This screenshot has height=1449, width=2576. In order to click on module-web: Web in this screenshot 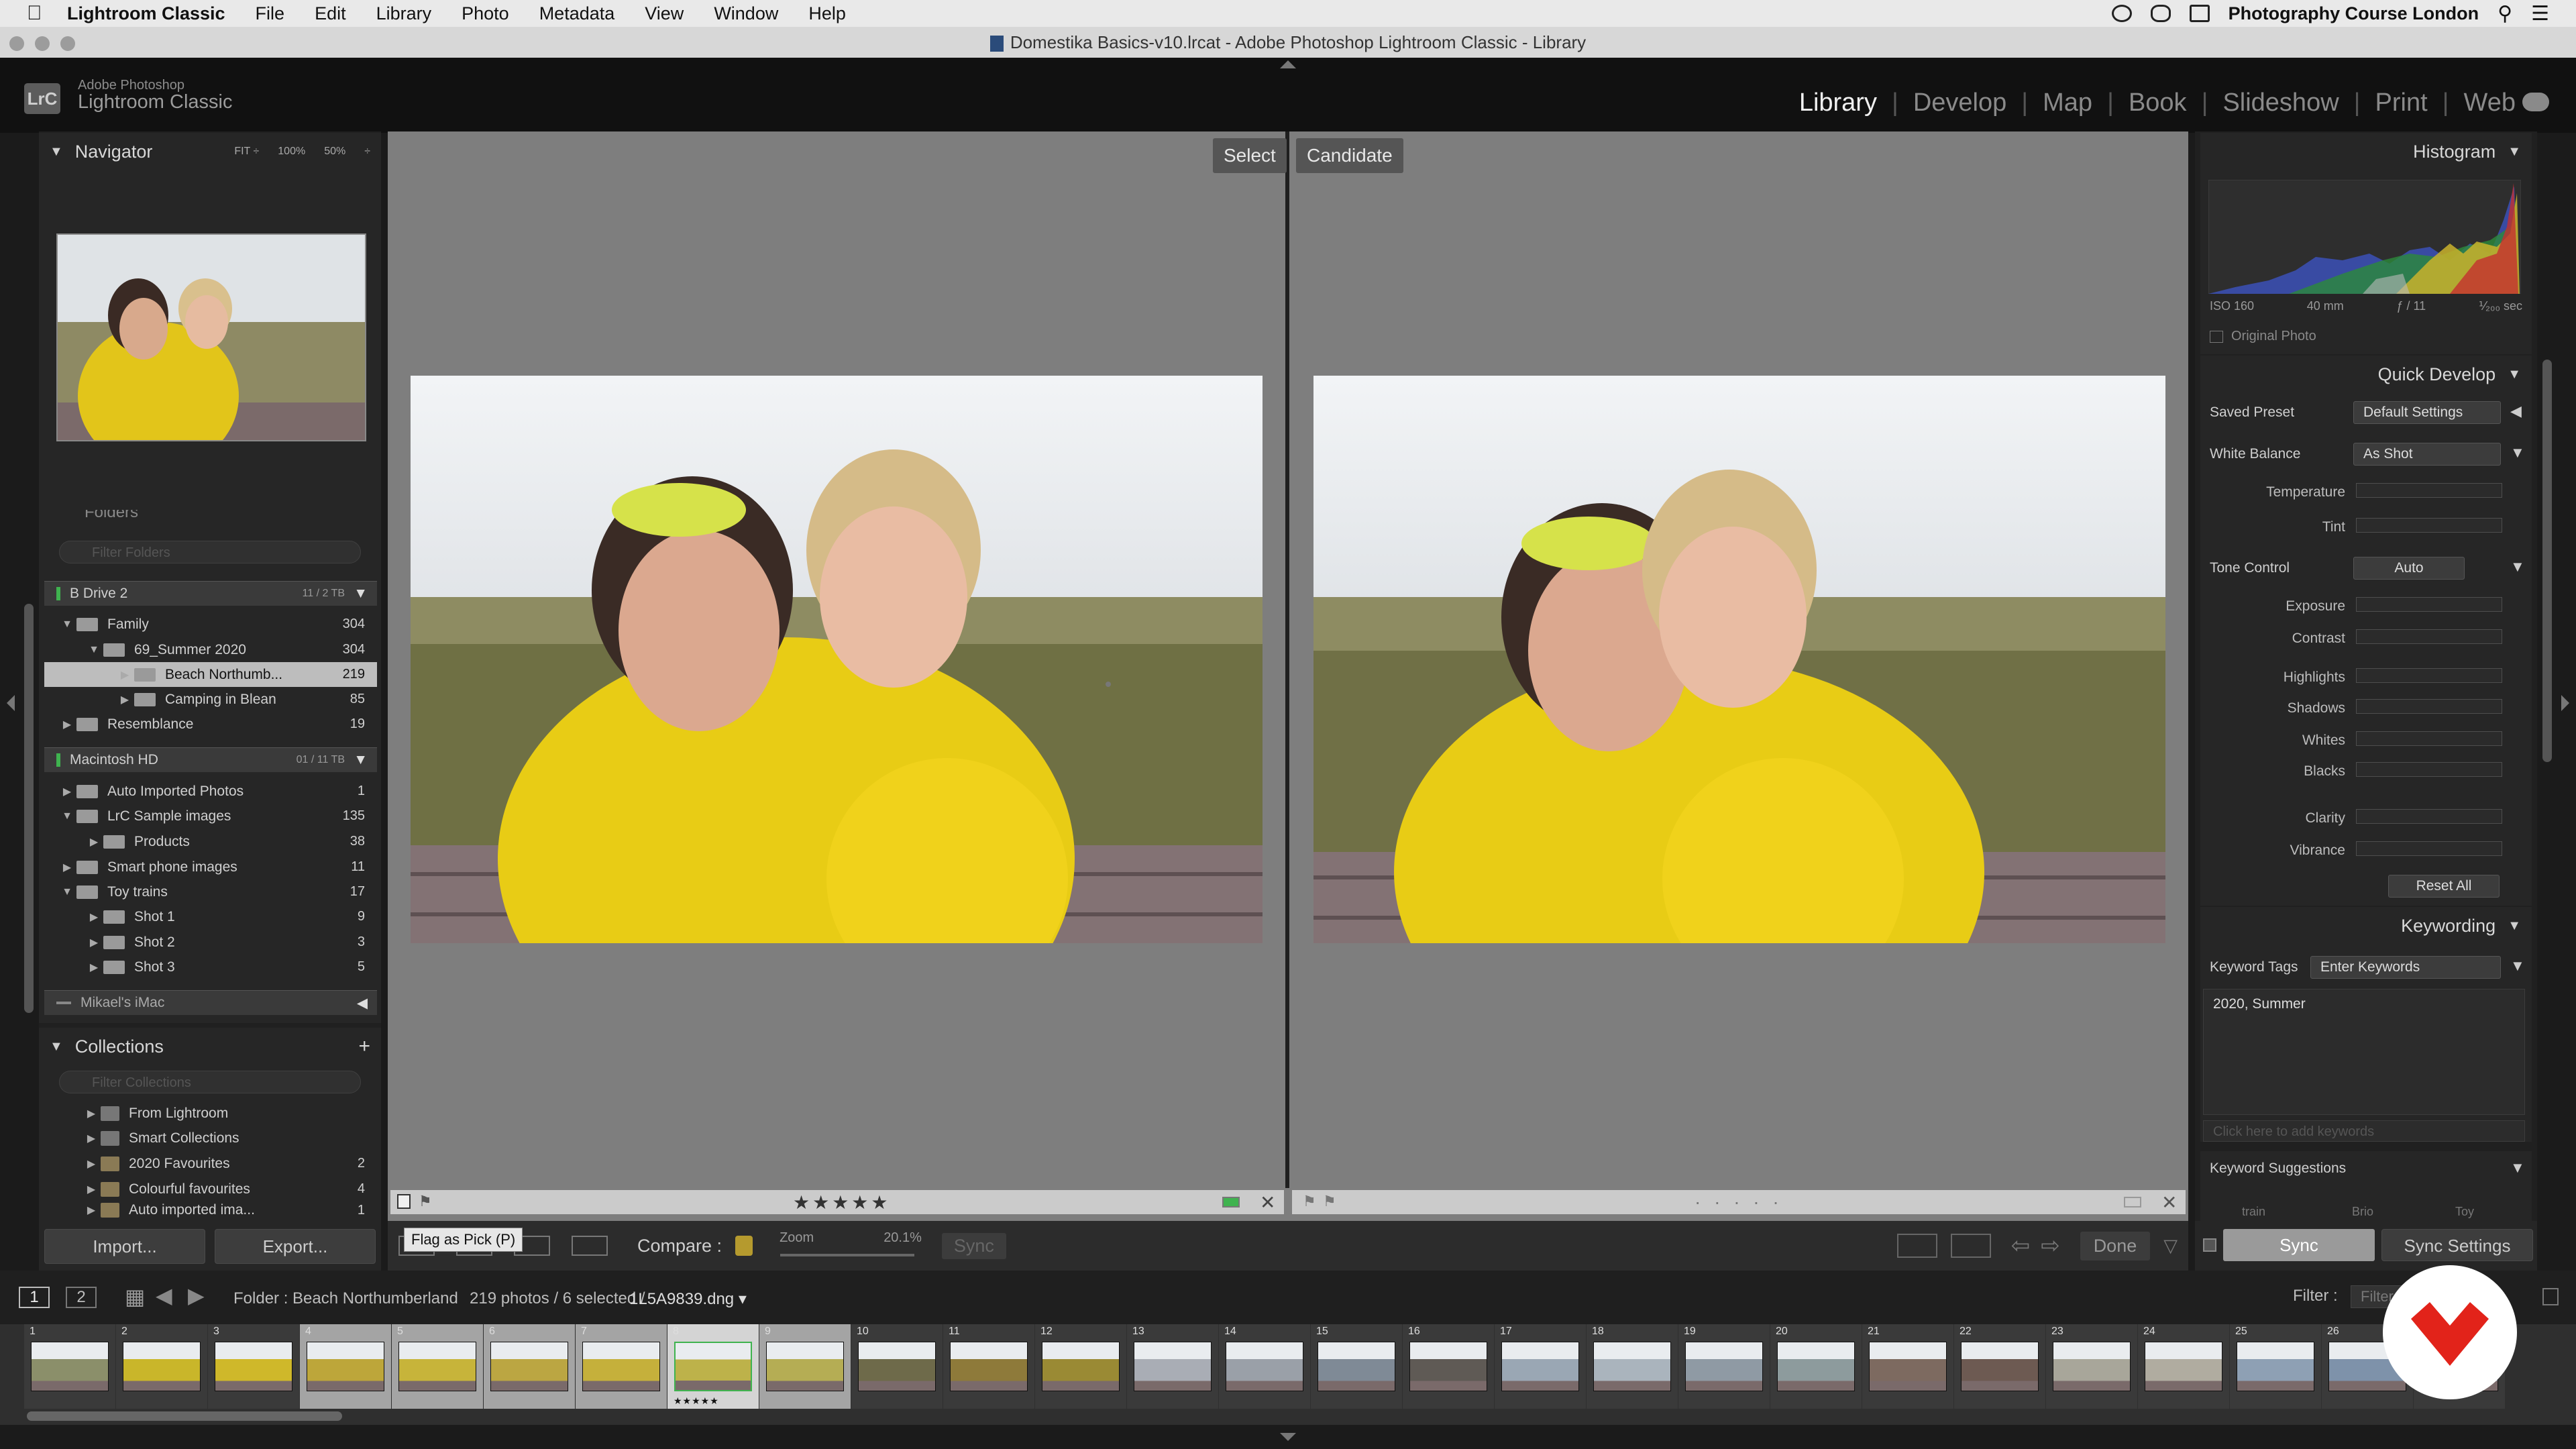, I will do `click(2490, 103)`.